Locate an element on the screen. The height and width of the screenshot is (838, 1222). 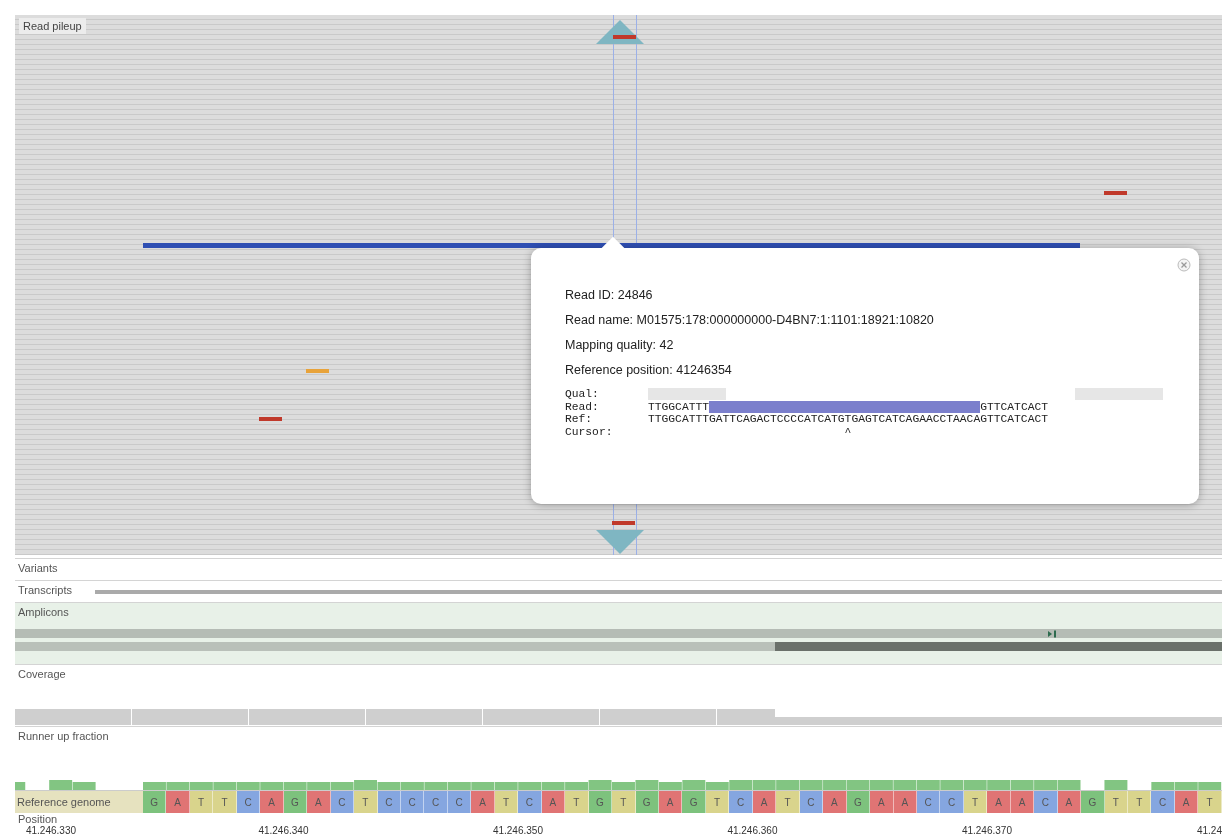
alignment-label: Qual: is located at coordinates (582, 394).